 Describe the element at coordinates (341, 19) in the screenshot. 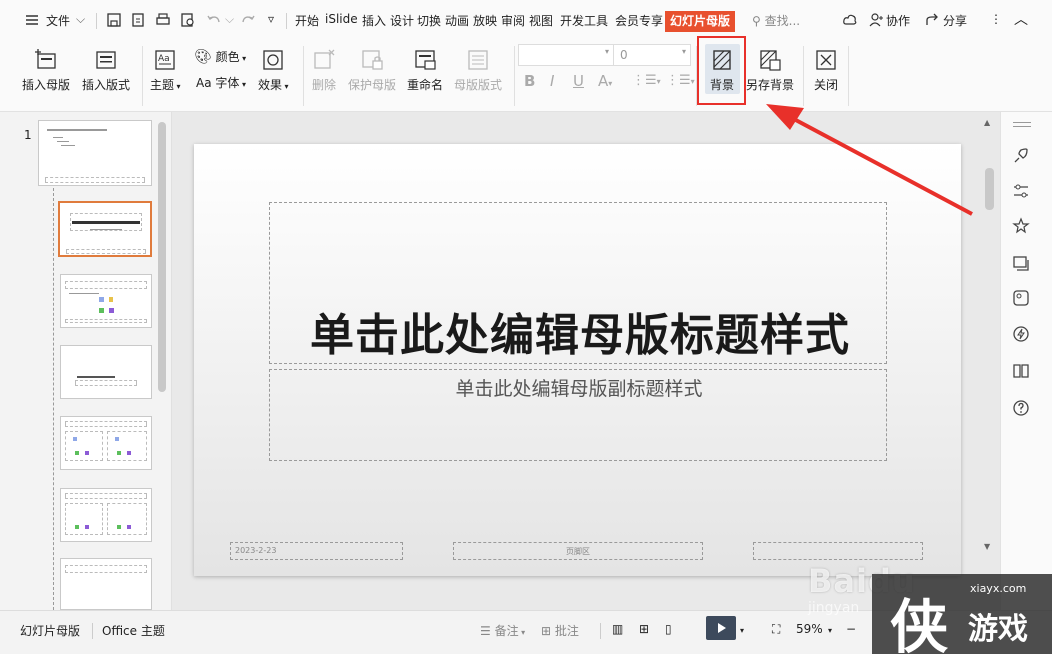

I see `tab-islide: iSlide` at that location.